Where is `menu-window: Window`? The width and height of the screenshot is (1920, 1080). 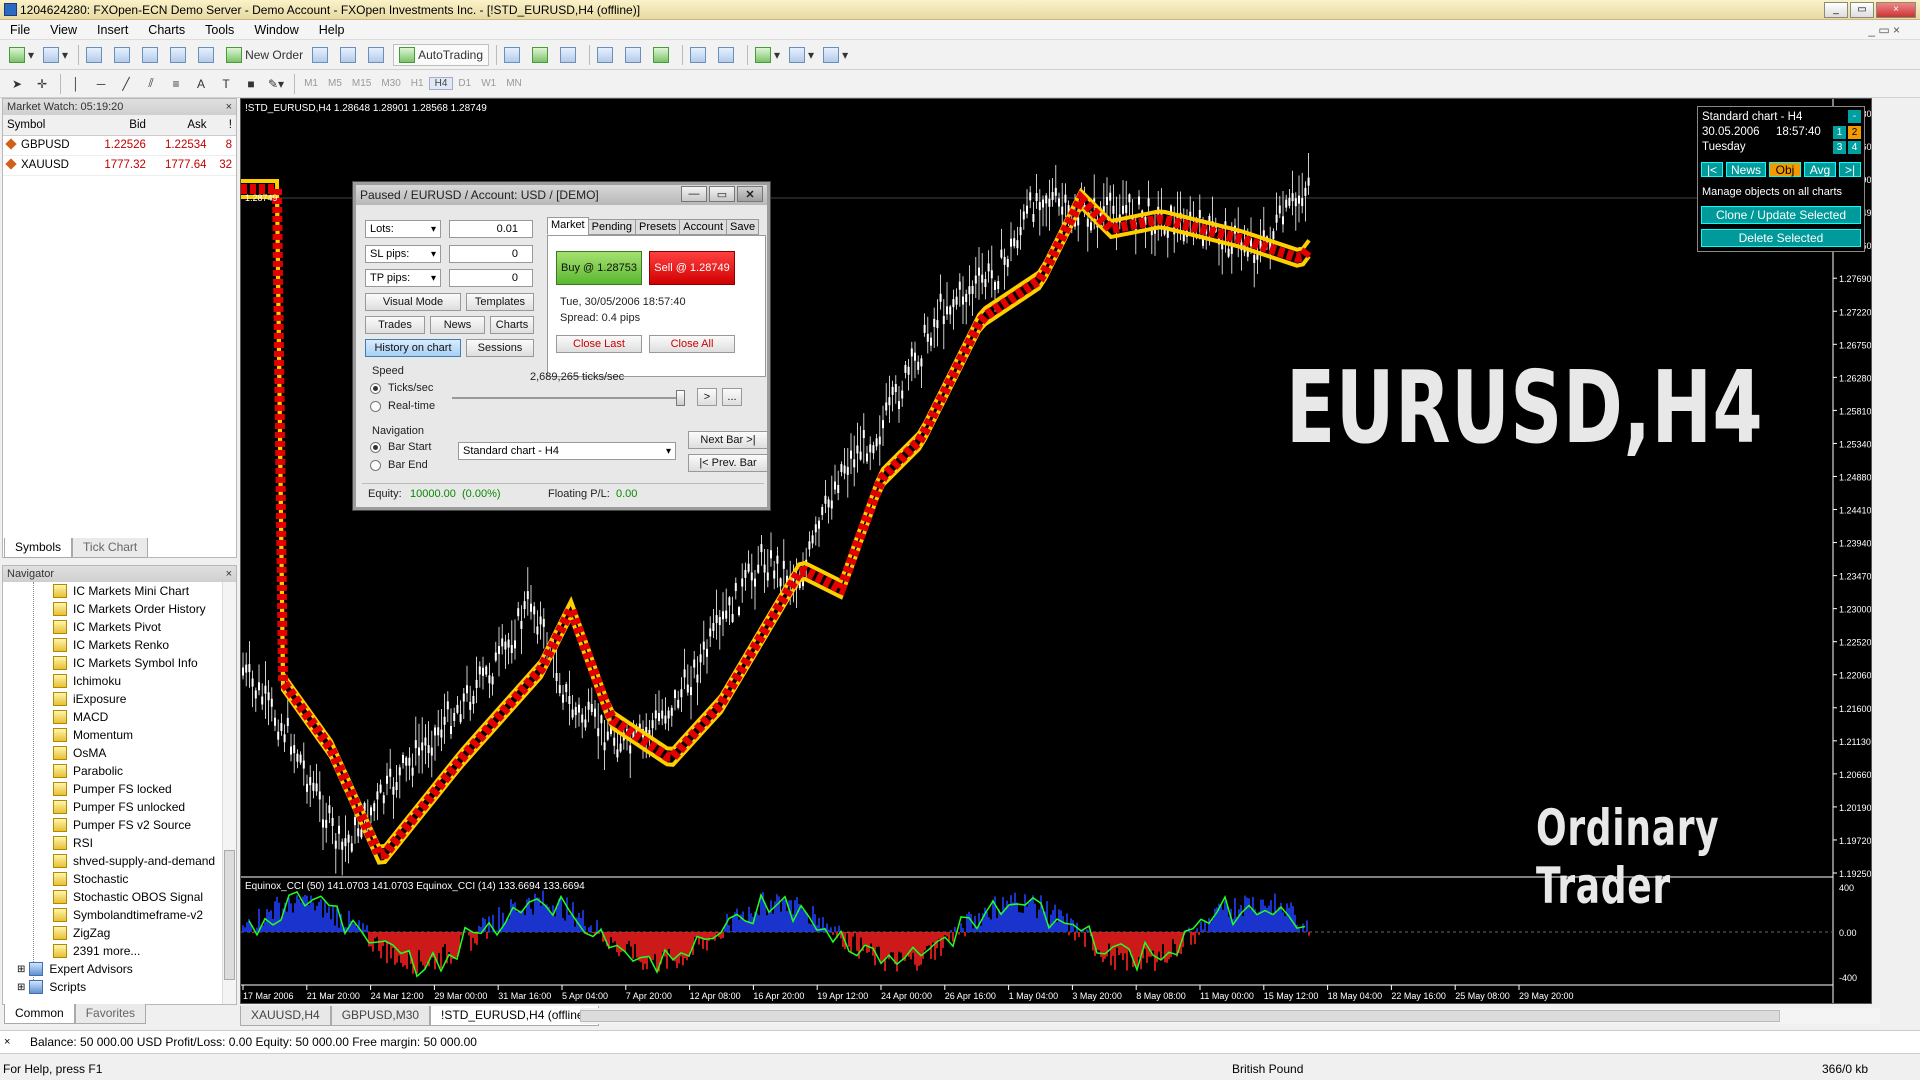
menu-window: Window is located at coordinates (276, 30).